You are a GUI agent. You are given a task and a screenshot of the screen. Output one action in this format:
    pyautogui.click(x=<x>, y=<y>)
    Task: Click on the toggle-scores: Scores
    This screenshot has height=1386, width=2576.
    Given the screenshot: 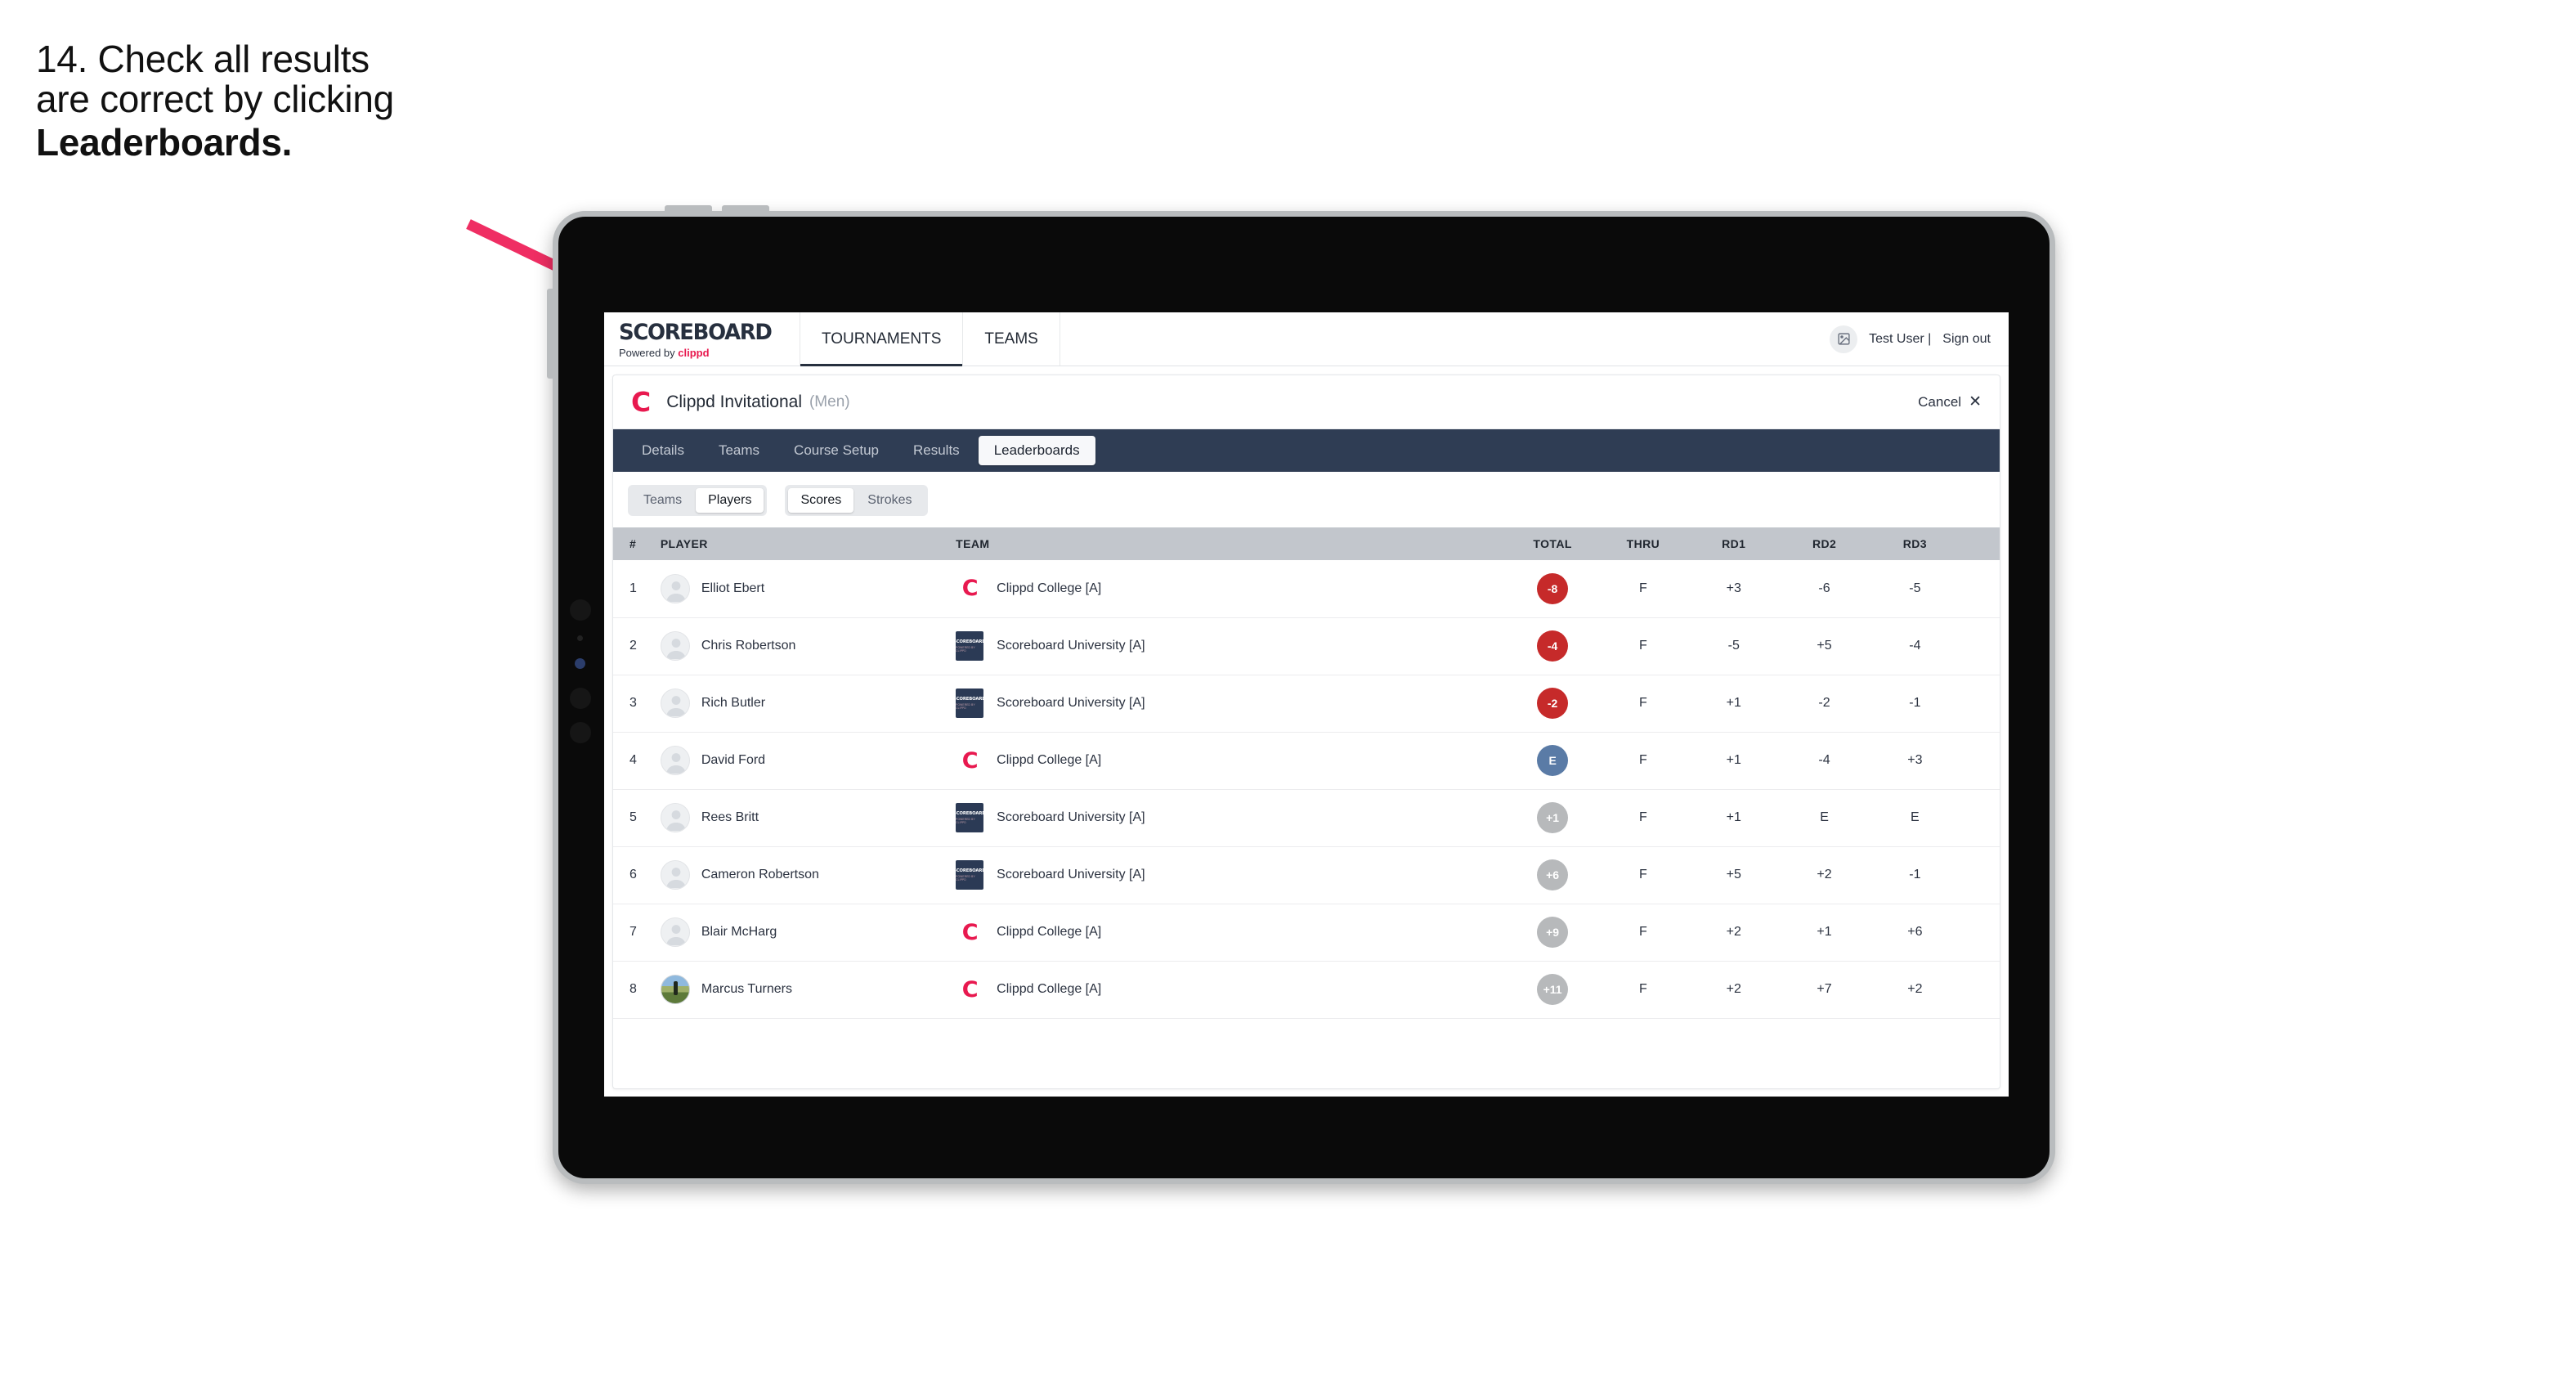 What is the action you would take?
    pyautogui.click(x=821, y=500)
    